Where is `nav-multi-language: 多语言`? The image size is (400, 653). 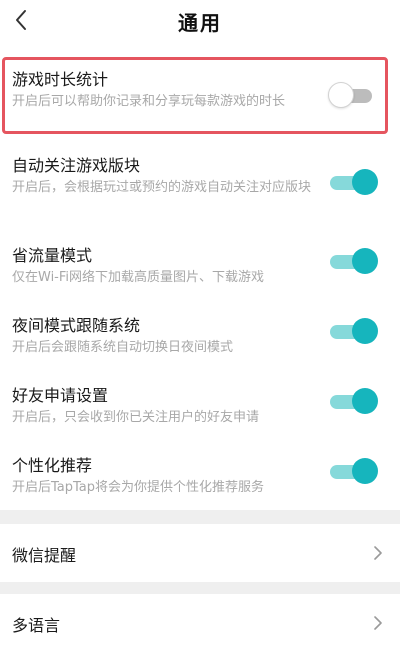 nav-multi-language: 多语言 is located at coordinates (200, 623).